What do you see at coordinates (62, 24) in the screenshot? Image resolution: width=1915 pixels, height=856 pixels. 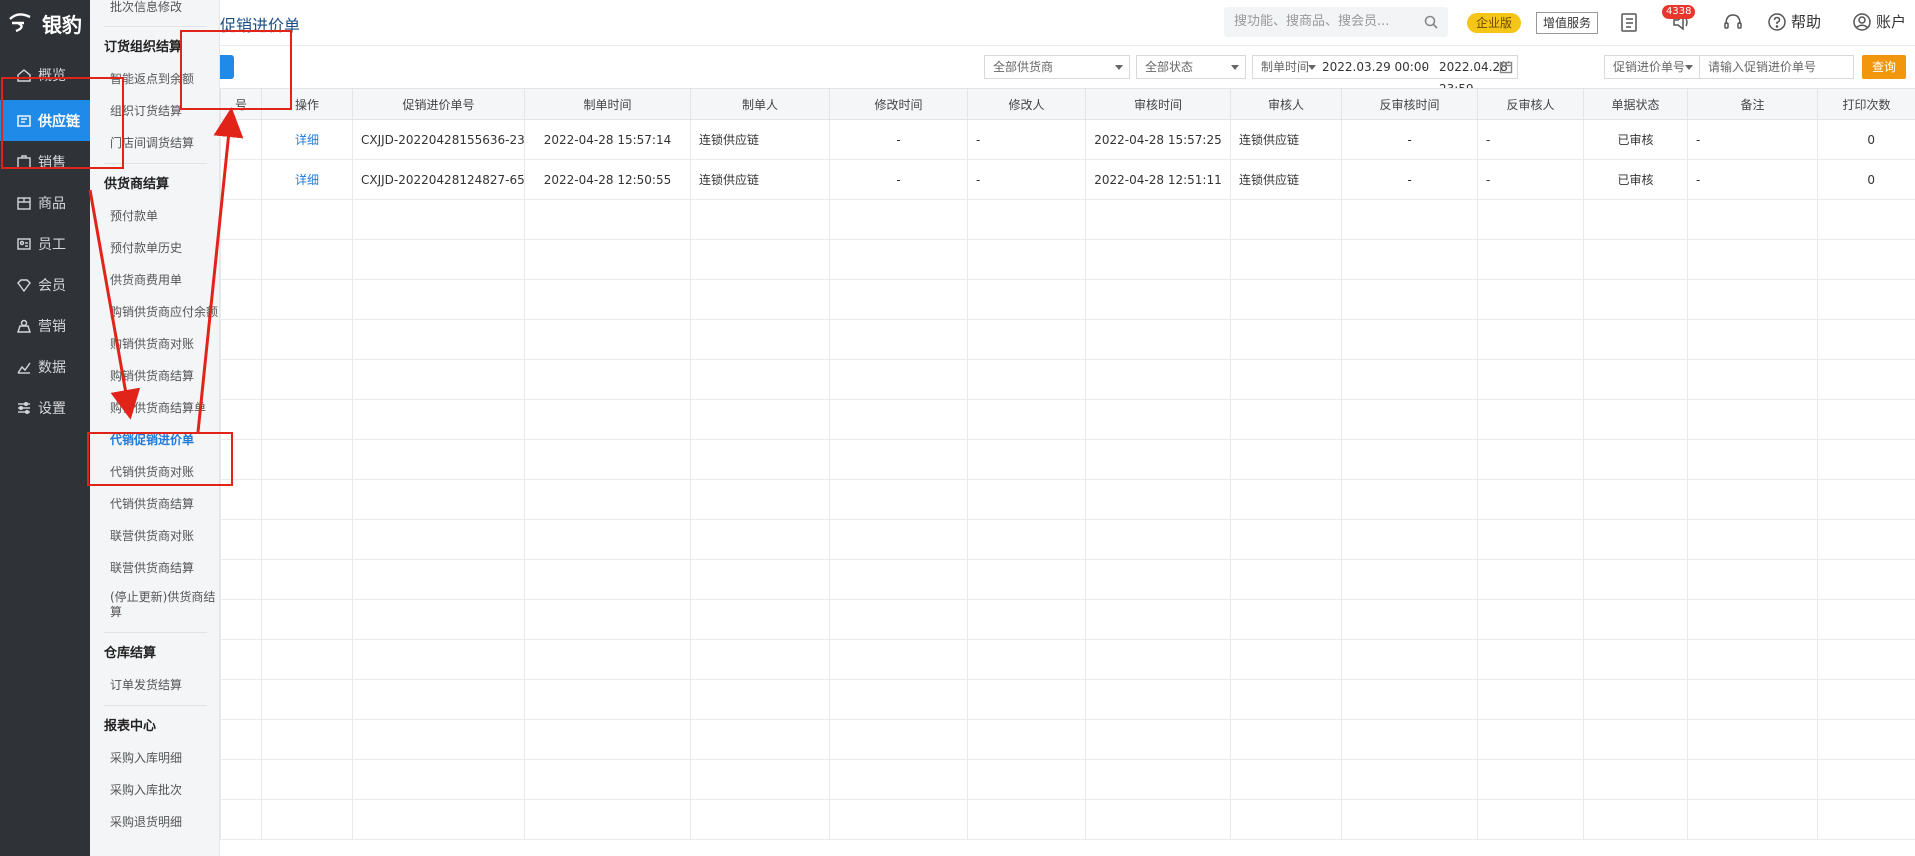 I see `logo-text: 银豹` at bounding box center [62, 24].